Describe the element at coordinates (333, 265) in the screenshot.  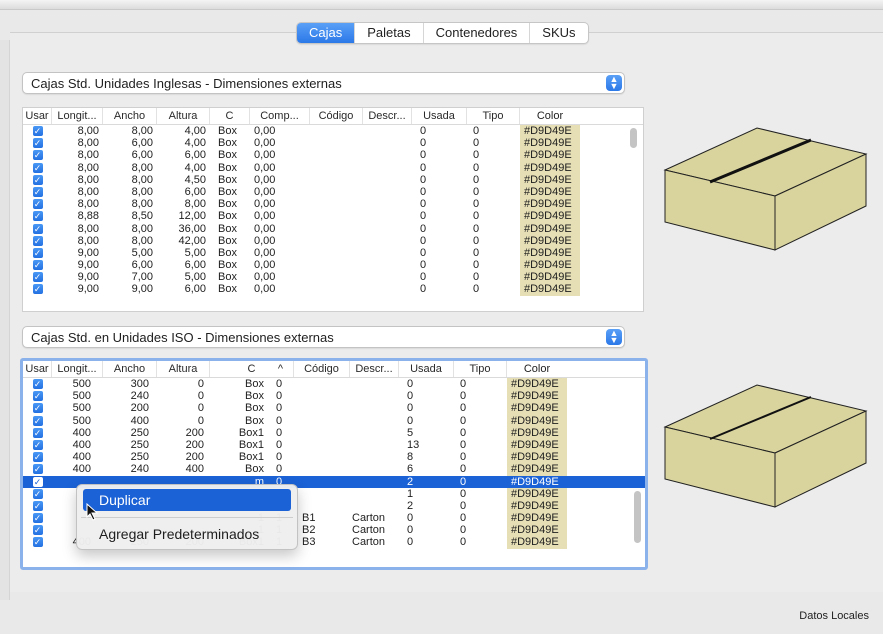
I see `table-row: ✓ 9,00 6,00 6,00 Box 0,00 0 0 #D9D49E` at that location.